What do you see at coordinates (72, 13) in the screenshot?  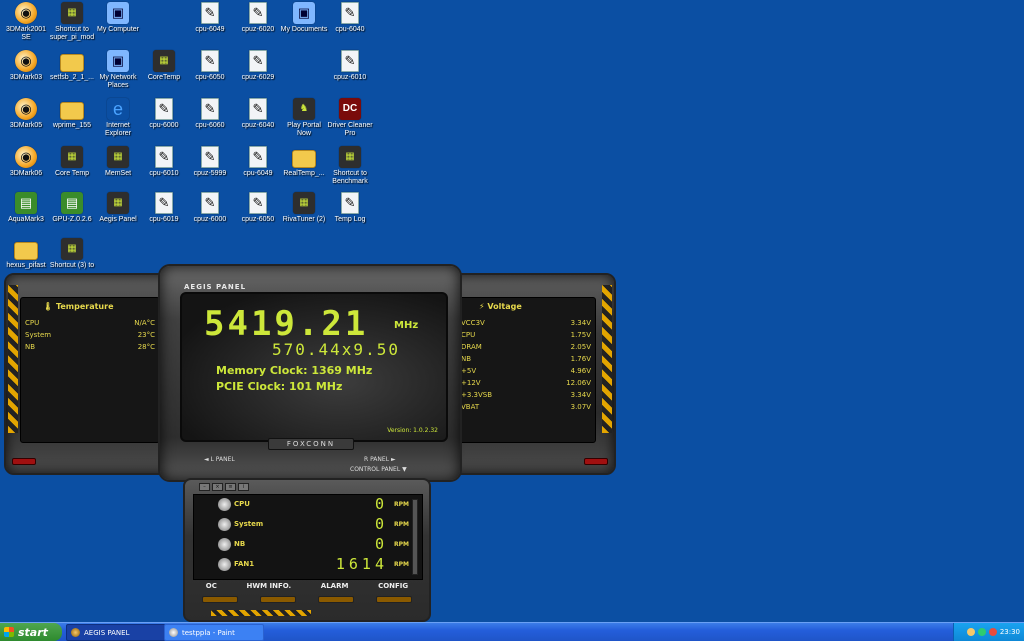 I see `superpi-icon: ▦` at bounding box center [72, 13].